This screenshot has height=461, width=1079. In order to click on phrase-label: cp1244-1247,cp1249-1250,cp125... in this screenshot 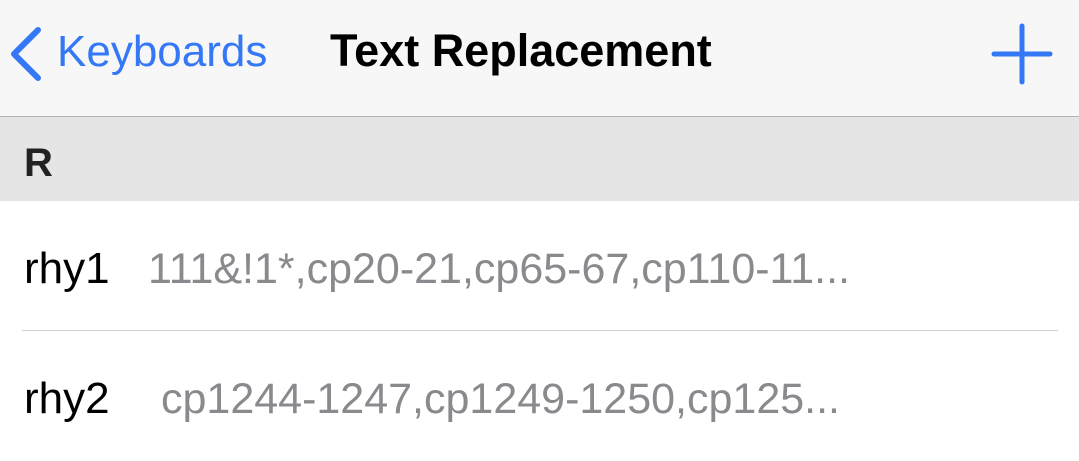, I will do `click(500, 399)`.